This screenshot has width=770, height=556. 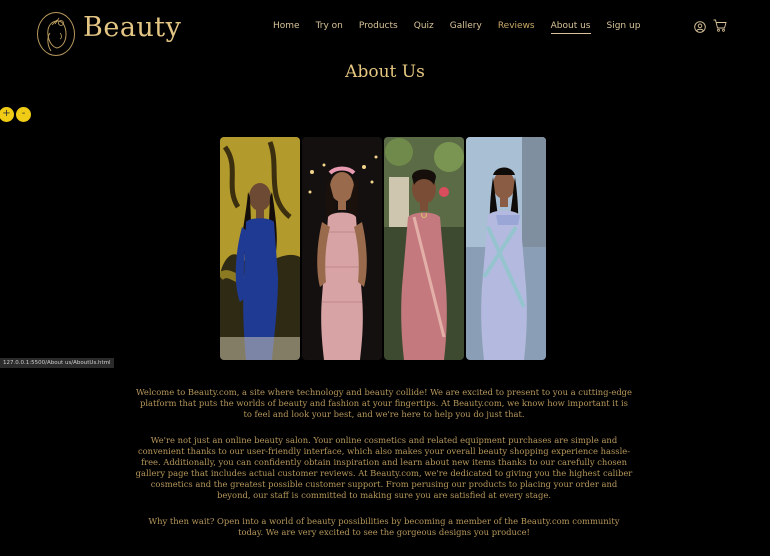 I want to click on nav-quiz: Quiz, so click(x=424, y=27).